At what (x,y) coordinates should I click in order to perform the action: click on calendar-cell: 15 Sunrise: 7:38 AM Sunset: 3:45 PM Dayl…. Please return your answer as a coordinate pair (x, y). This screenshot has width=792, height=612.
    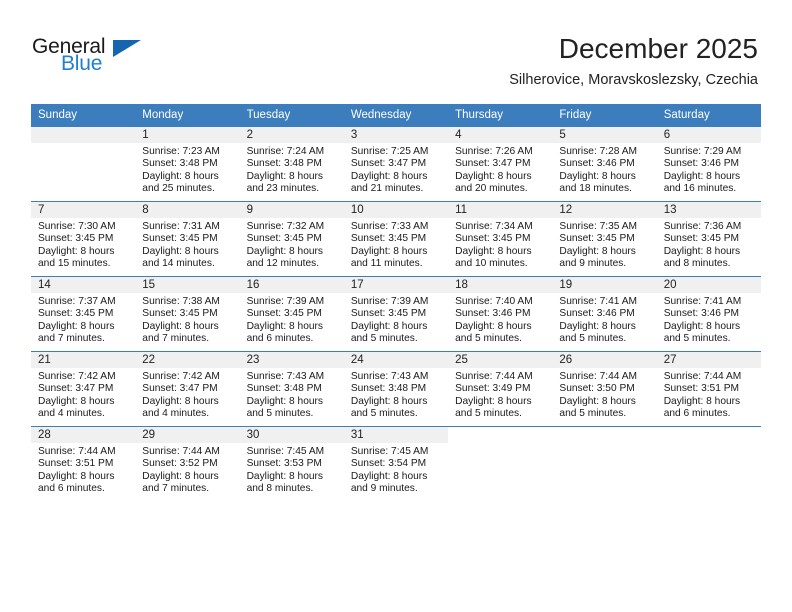
    Looking at the image, I should click on (187, 314).